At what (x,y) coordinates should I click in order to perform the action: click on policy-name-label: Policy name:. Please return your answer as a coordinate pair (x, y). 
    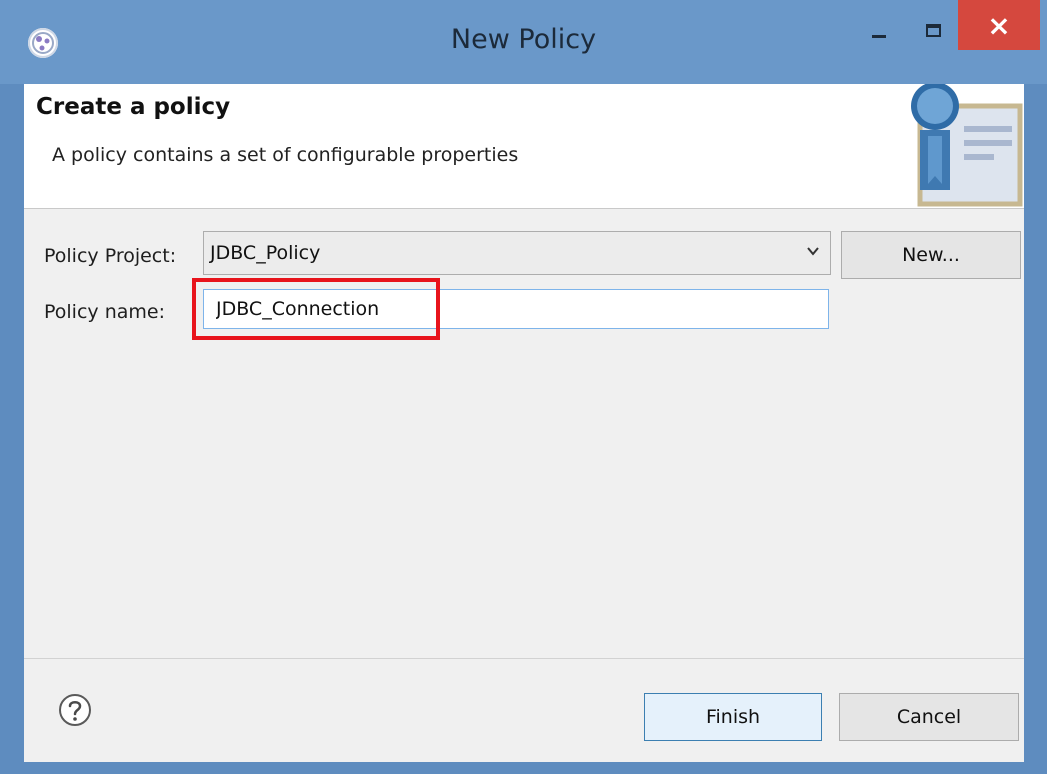
    Looking at the image, I should click on (104, 312).